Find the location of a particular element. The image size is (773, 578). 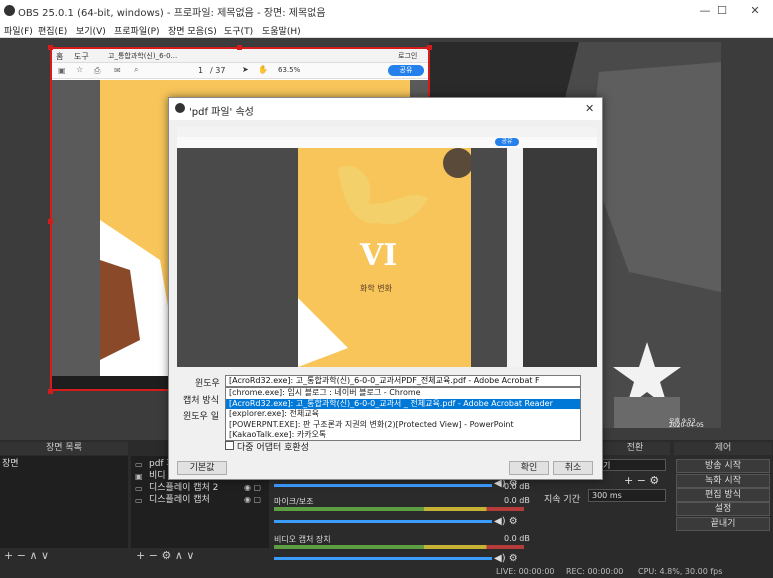

window-option: [KakaoTalk.exe]: 카카오톡 is located at coordinates (403, 435).